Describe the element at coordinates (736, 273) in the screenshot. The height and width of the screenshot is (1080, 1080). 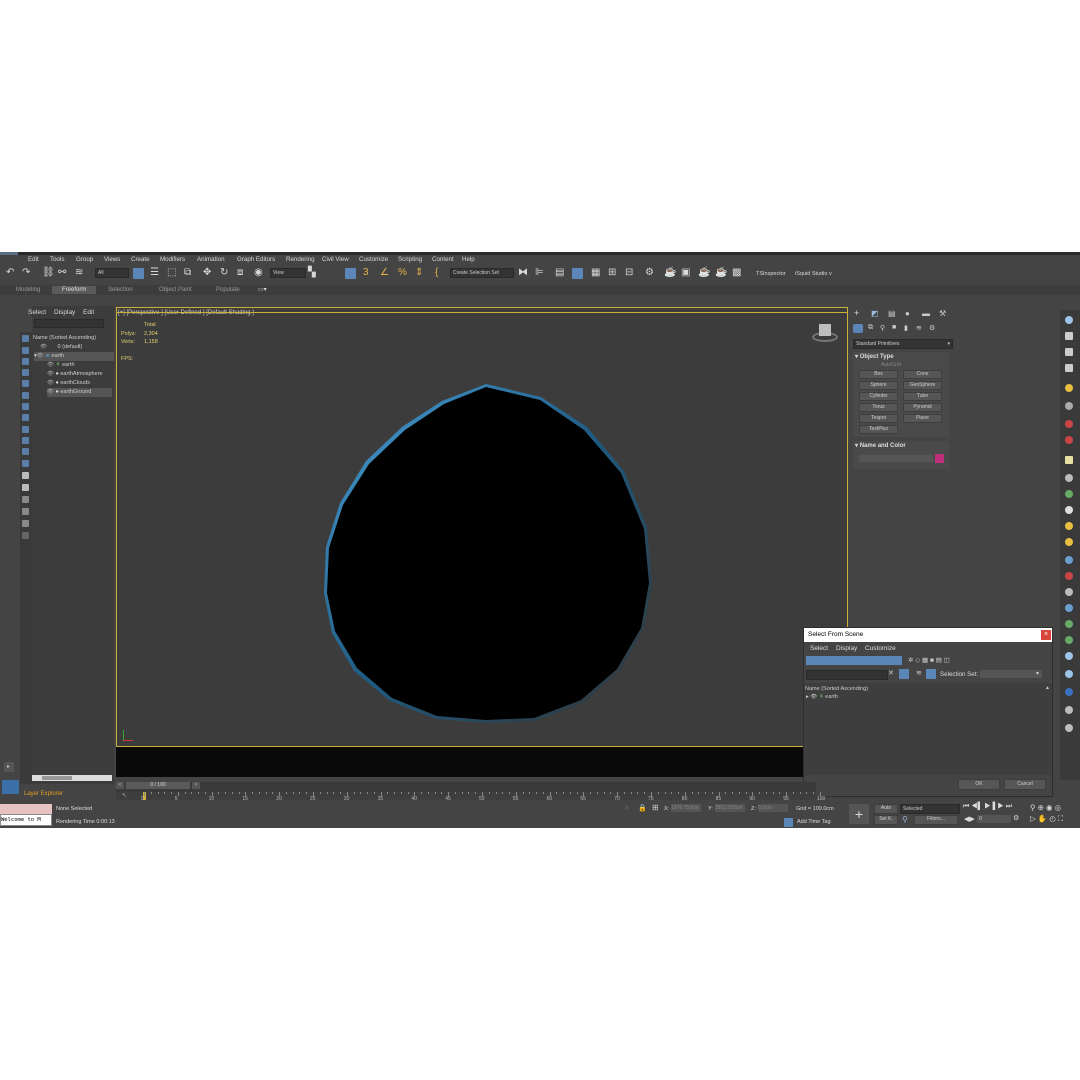
I see `render-online-icon: ▩` at that location.